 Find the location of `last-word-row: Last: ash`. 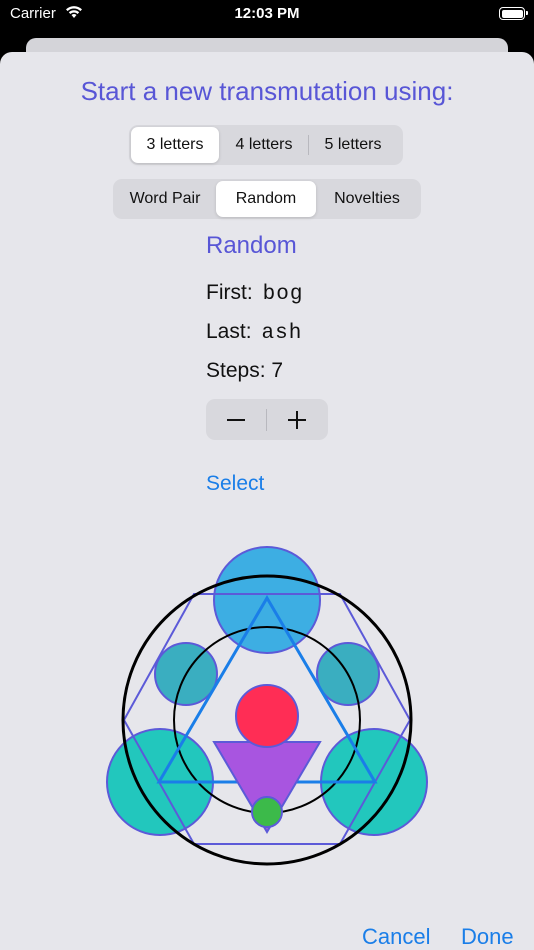

last-word-row: Last: ash is located at coordinates (254, 332).